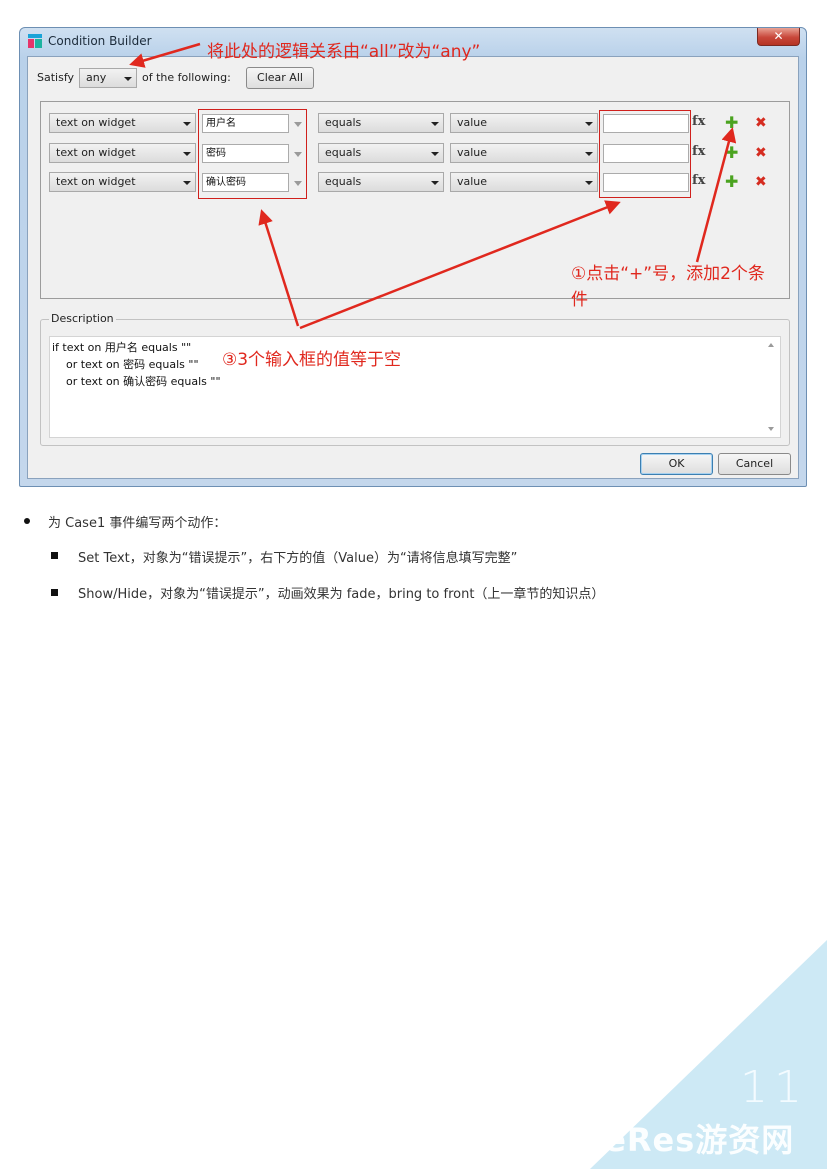 The image size is (827, 1169). I want to click on scroll-down-icon, so click(771, 429).